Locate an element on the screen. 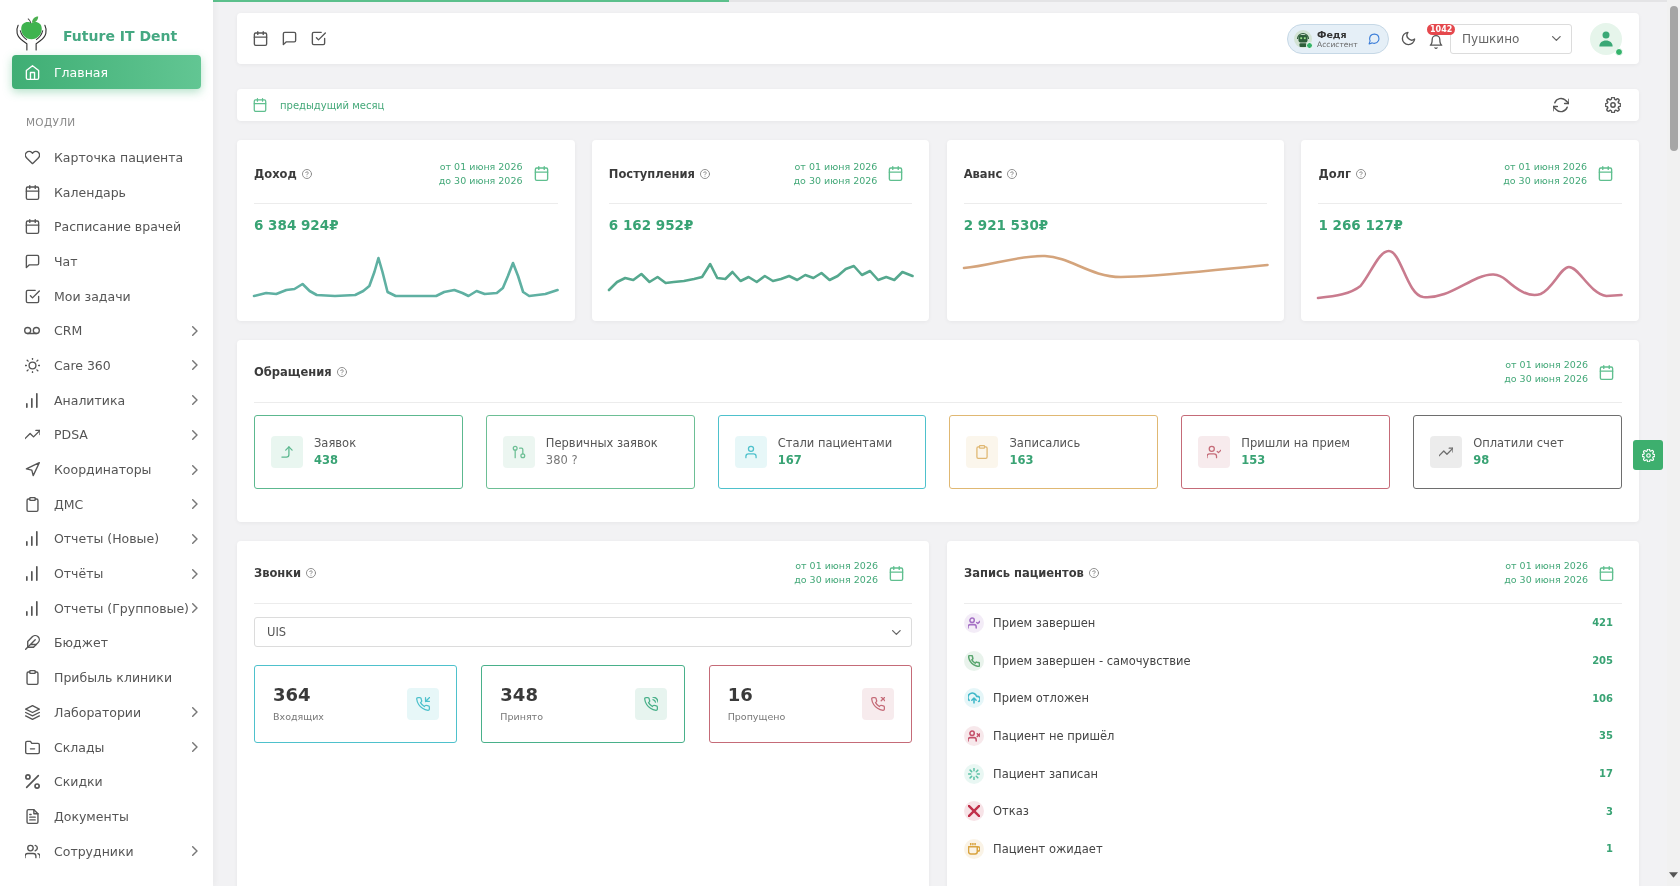 Image resolution: width=1680 pixels, height=886 pixels. status-count: 1 is located at coordinates (1609, 849).